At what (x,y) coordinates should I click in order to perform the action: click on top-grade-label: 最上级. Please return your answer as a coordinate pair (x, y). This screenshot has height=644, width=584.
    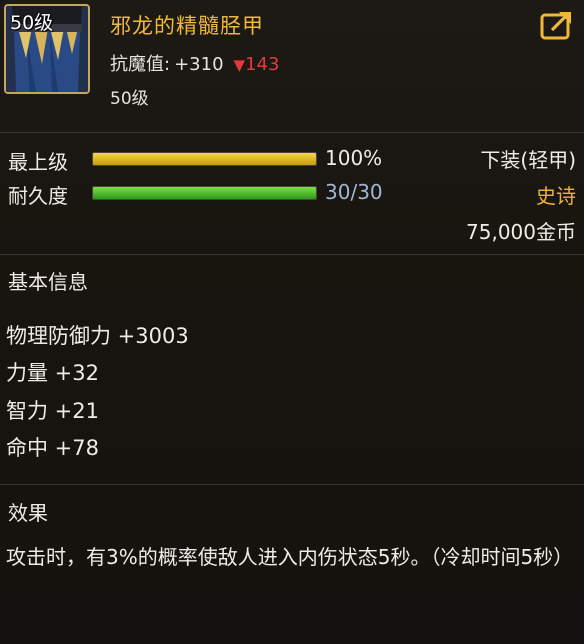
    Looking at the image, I should click on (38, 162).